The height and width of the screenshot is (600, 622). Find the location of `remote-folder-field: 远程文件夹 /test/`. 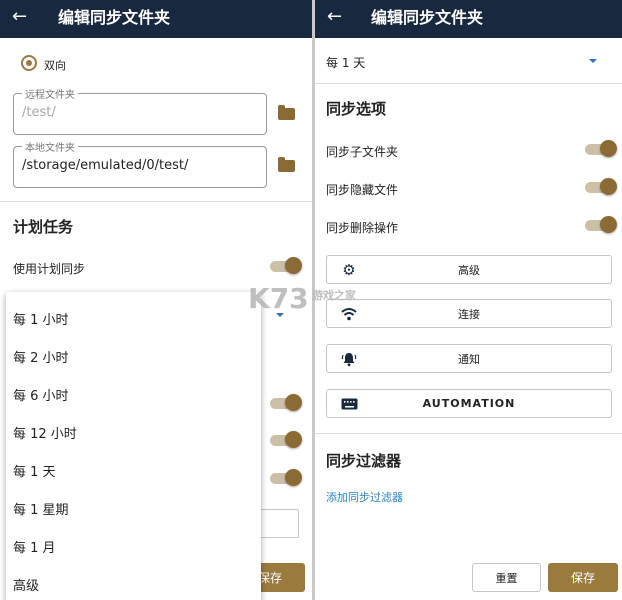

remote-folder-field: 远程文件夹 /test/ is located at coordinates (140, 110).